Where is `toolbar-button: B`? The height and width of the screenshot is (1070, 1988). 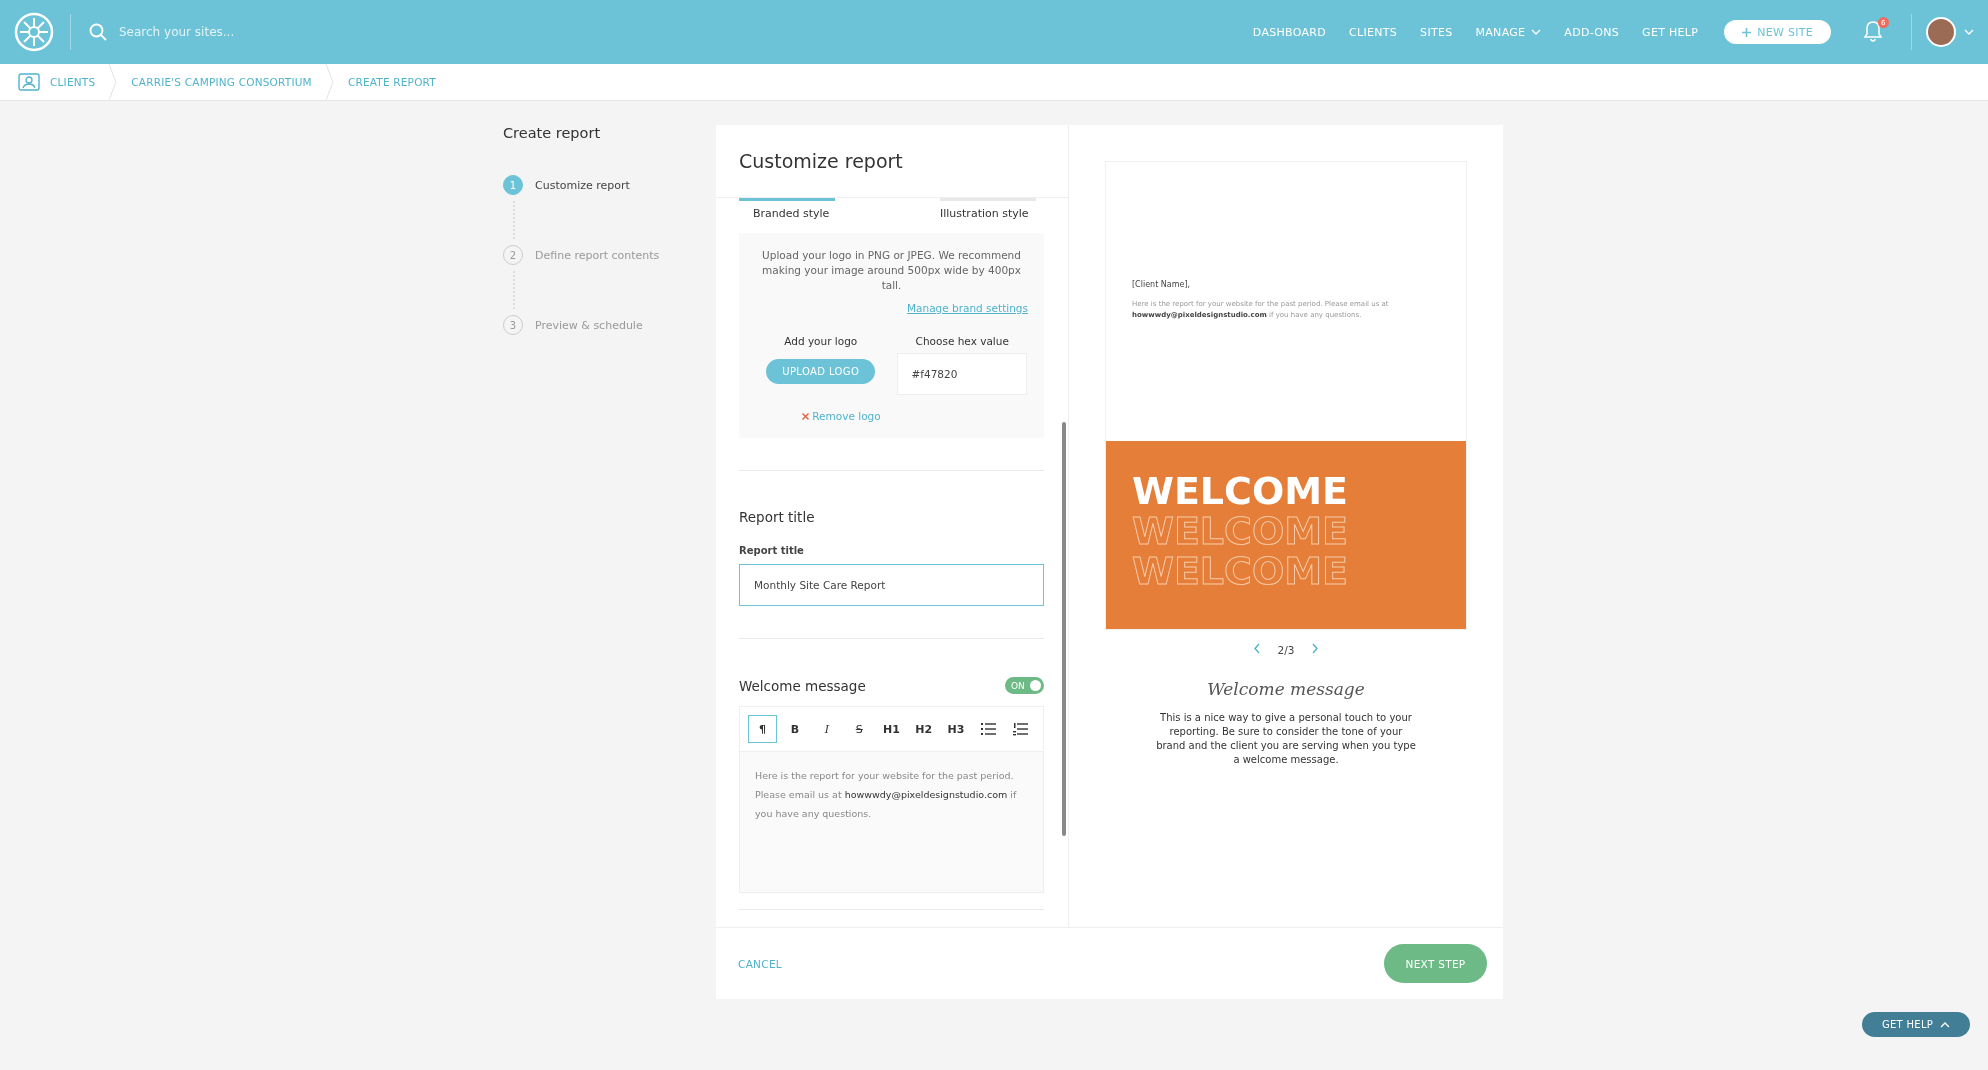
toolbar-button: B is located at coordinates (795, 729).